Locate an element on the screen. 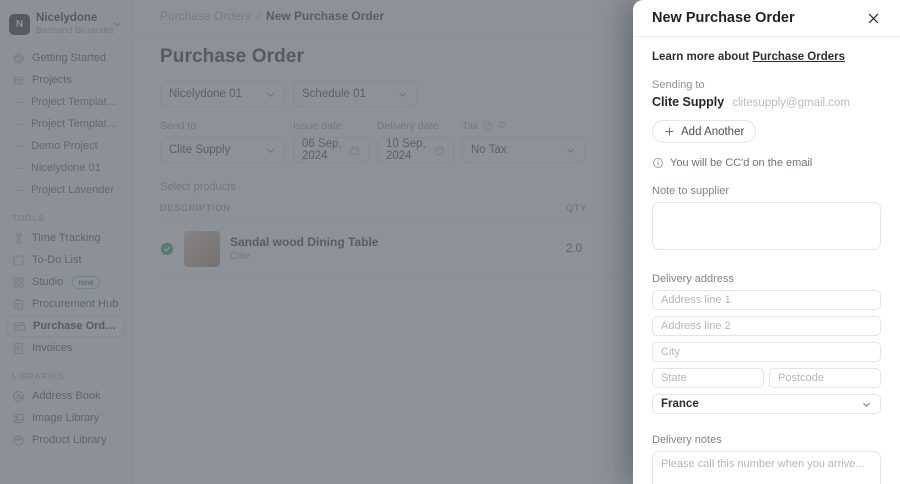 This screenshot has width=900, height=484. recipient-email: clitesupply@gmail.com is located at coordinates (791, 103).